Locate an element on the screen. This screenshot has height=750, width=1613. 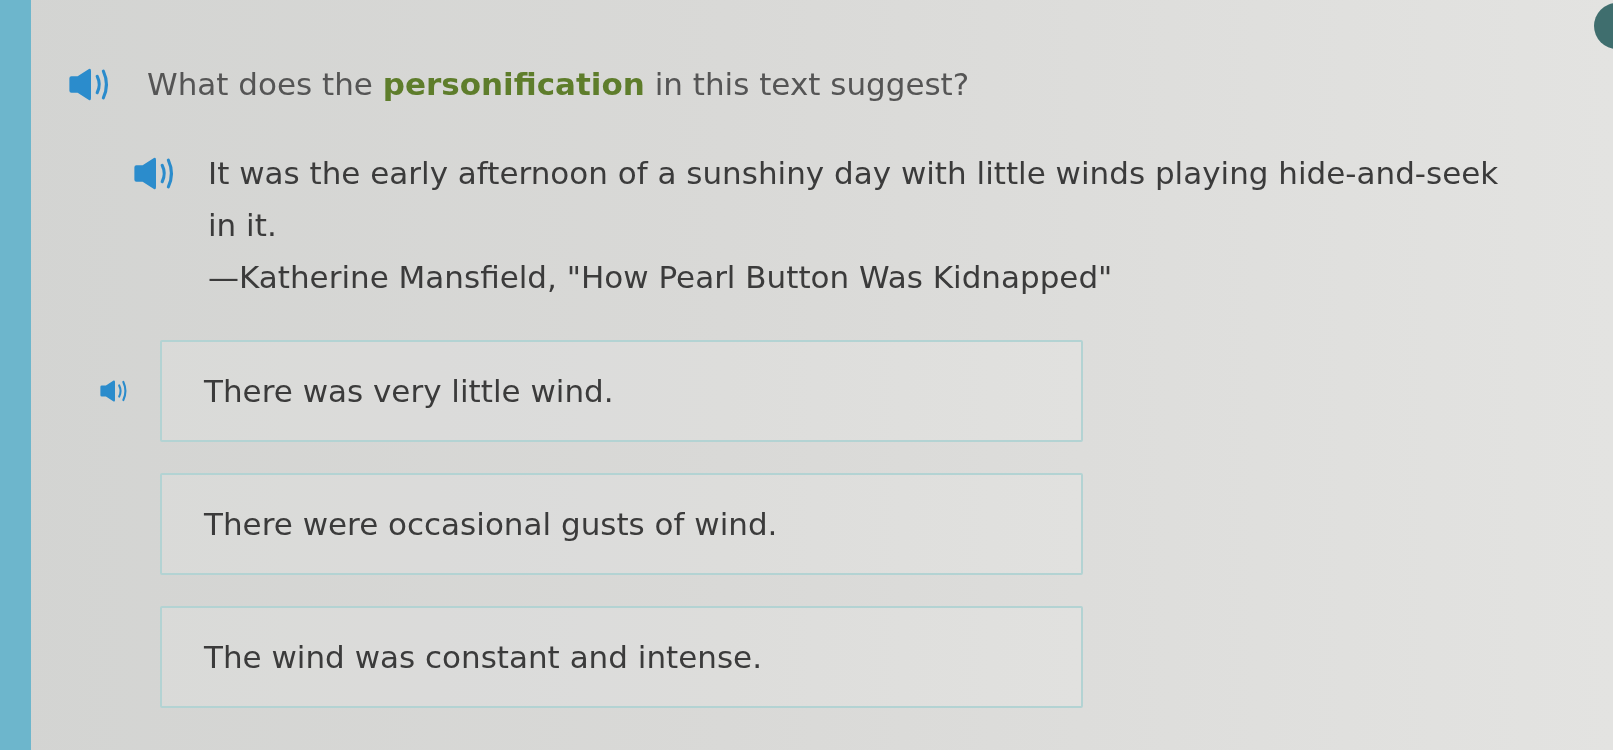
answer-choice: There were occasional gusts of wind. is located at coordinates (621, 524).